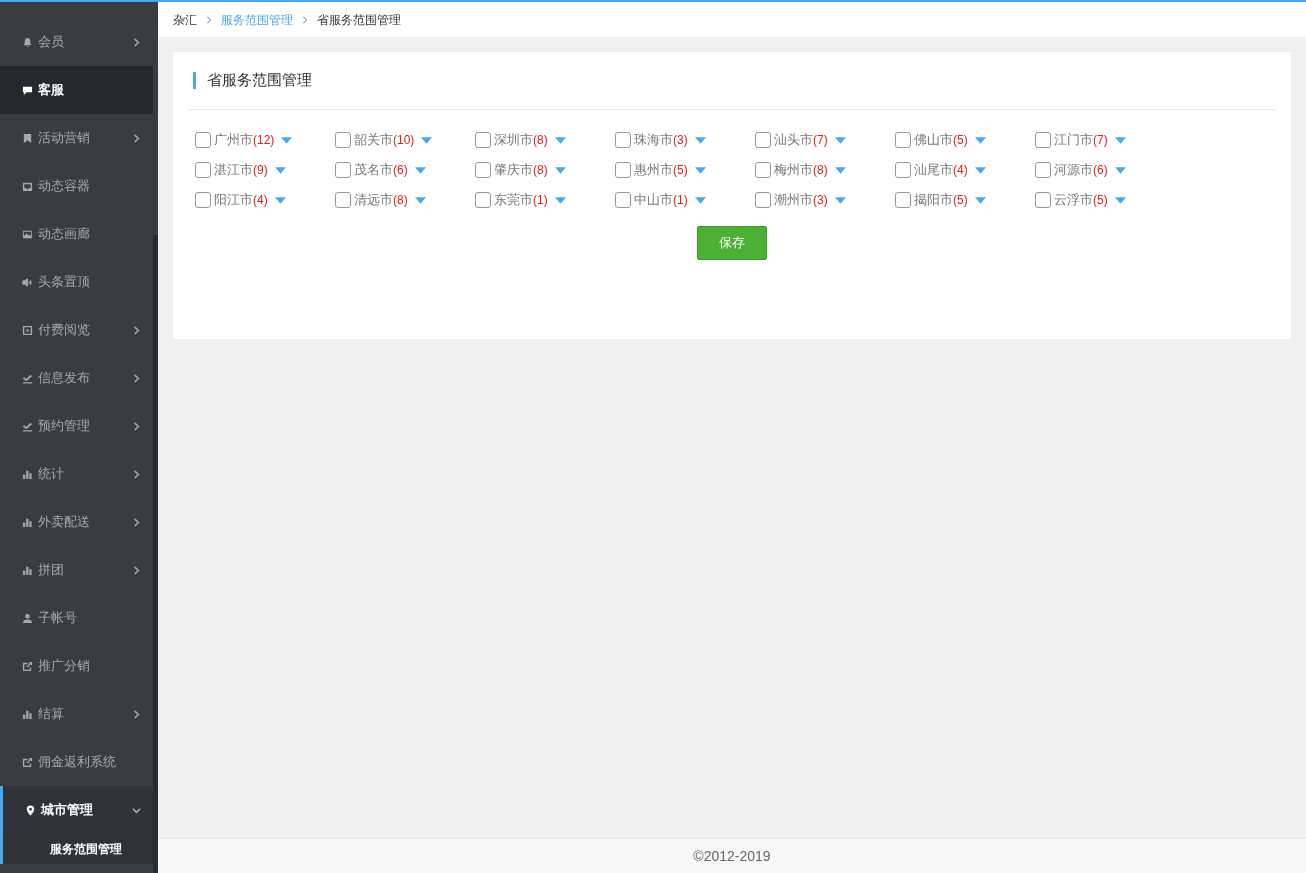 This screenshot has width=1306, height=873. Describe the element at coordinates (76, 426) in the screenshot. I see `sidebar-item: 预约管理` at that location.